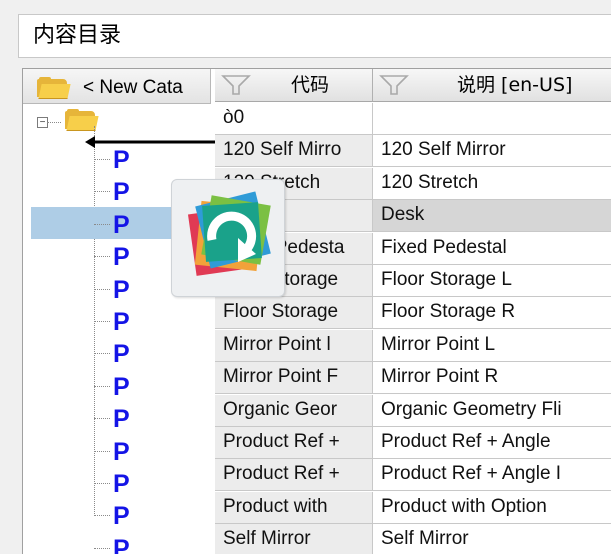 The height and width of the screenshot is (554, 611). I want to click on column-header-description: 说明 [en-US], so click(492, 85).